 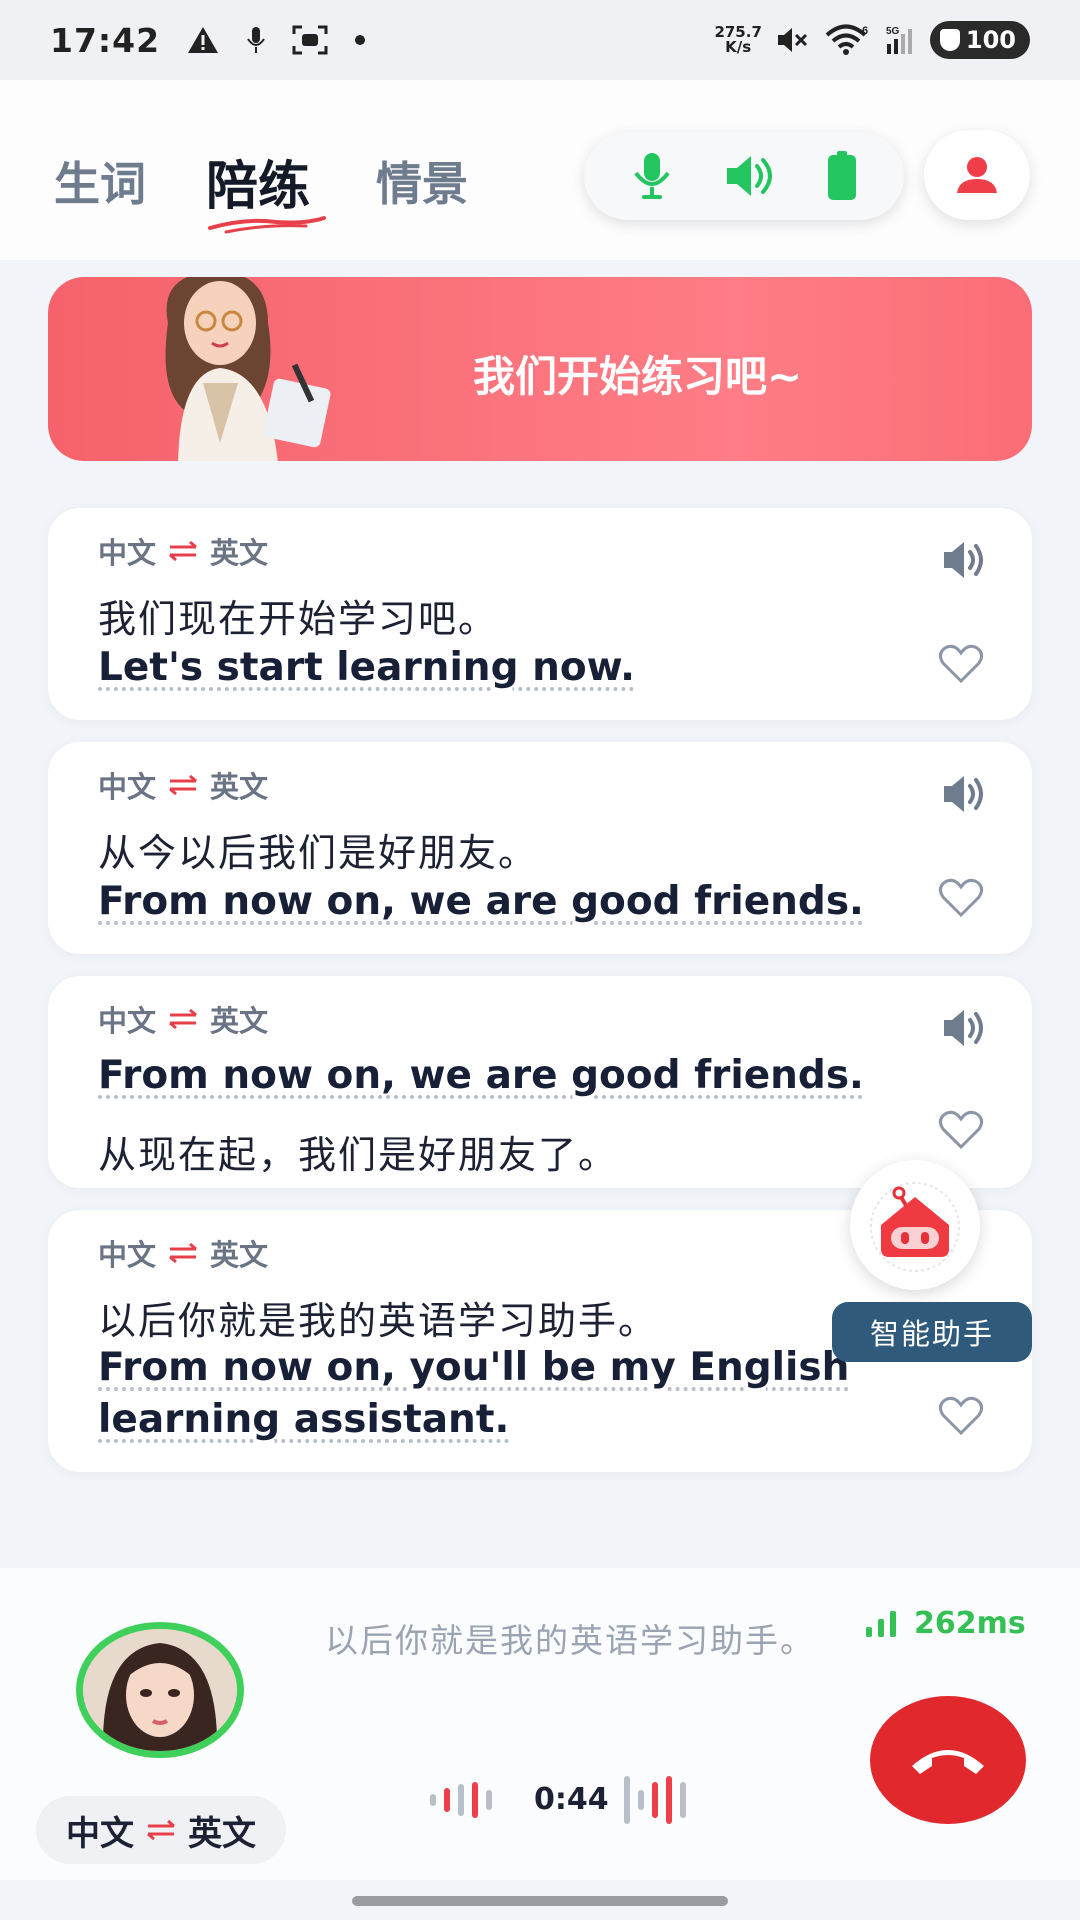 I want to click on avatar, so click(x=160, y=1690).